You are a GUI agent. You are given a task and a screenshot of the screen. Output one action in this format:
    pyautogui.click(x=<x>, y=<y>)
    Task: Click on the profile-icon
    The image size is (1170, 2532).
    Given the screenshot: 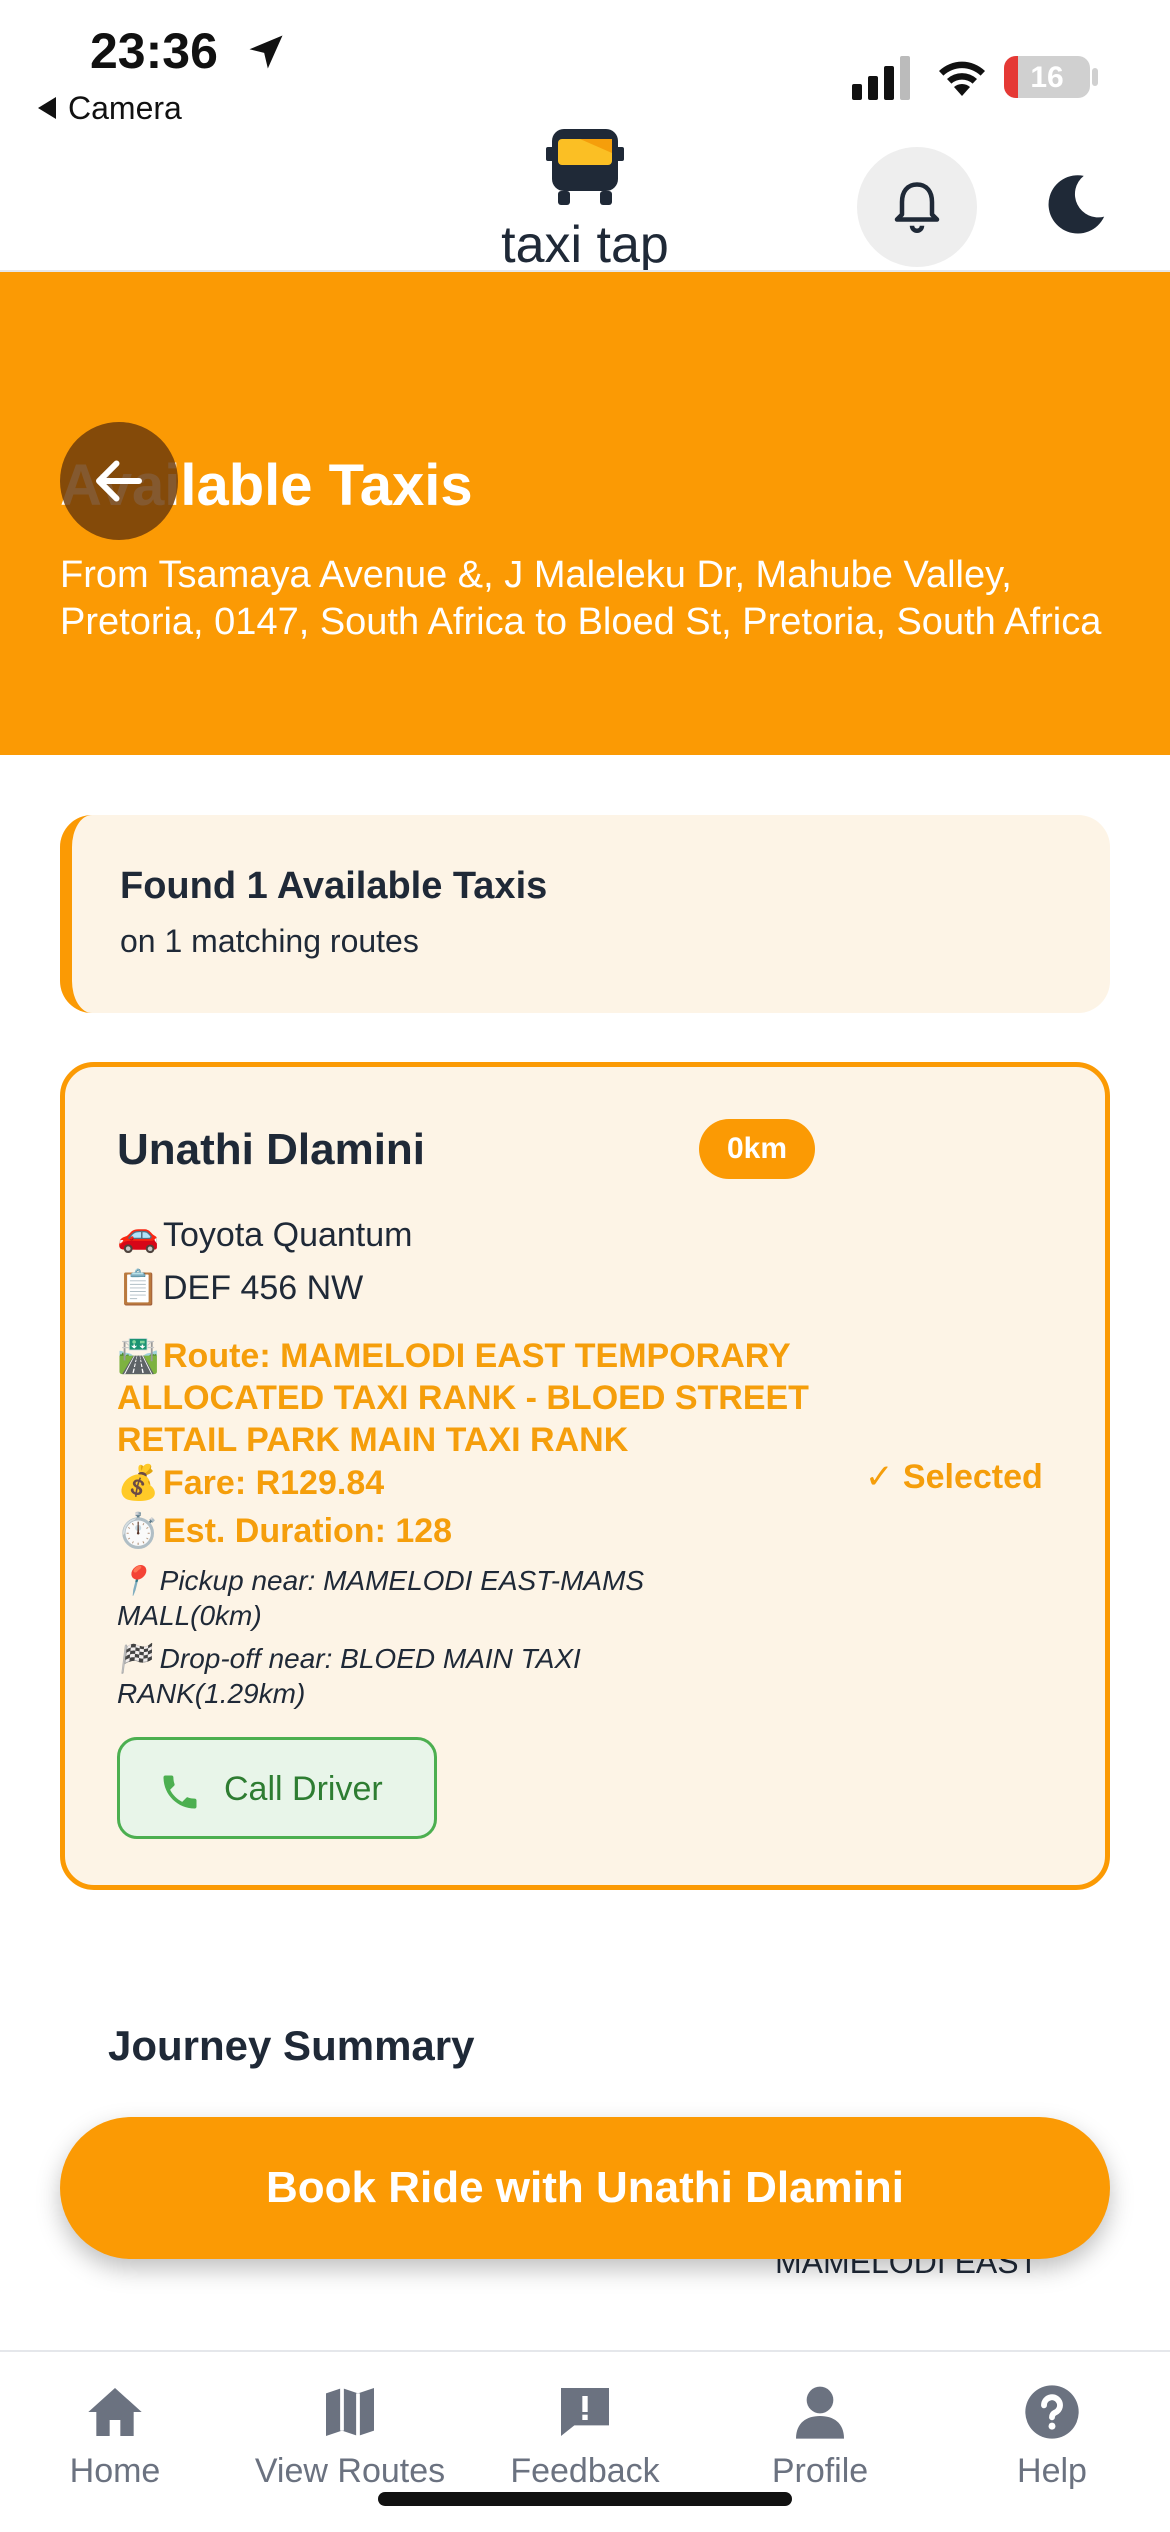 What is the action you would take?
    pyautogui.click(x=820, y=2412)
    